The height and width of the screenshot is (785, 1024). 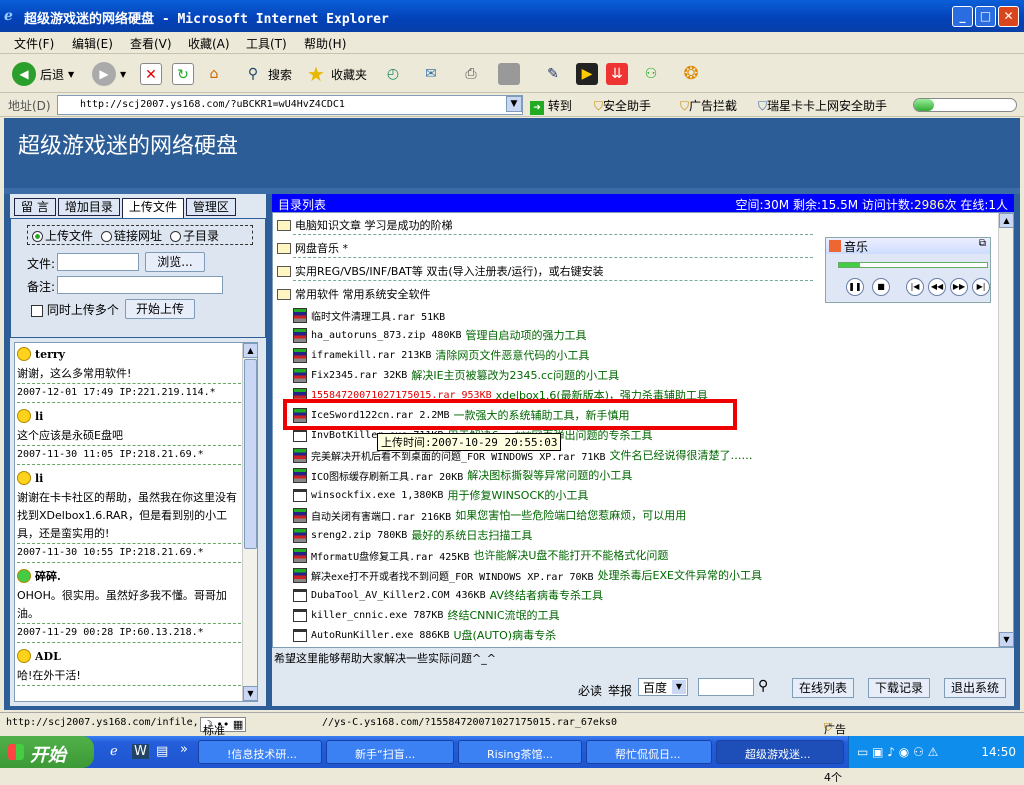 I want to click on quicklaunch-word-icon: W, so click(x=140, y=751).